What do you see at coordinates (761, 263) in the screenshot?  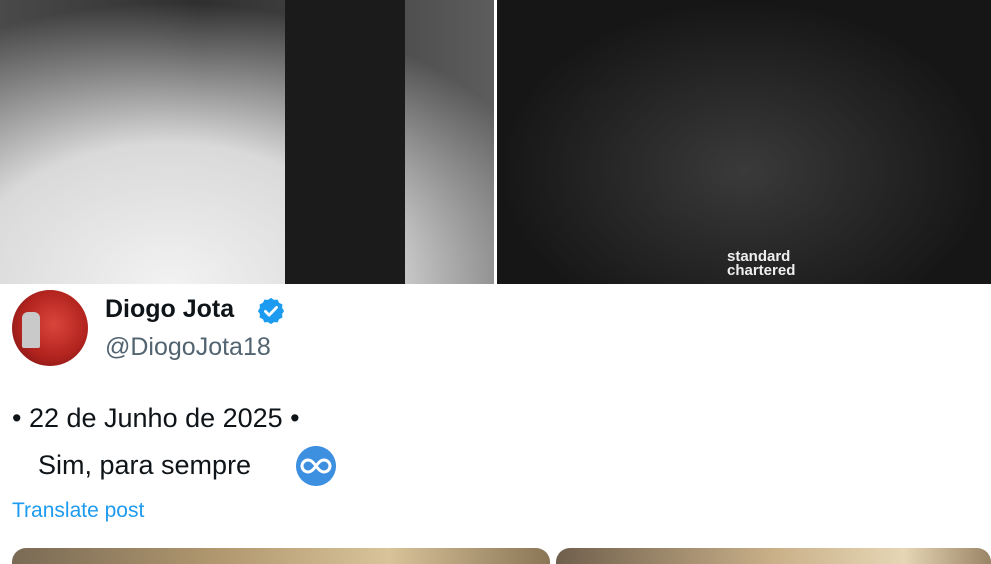 I see `jersey-sponsor-text: standard chartered` at bounding box center [761, 263].